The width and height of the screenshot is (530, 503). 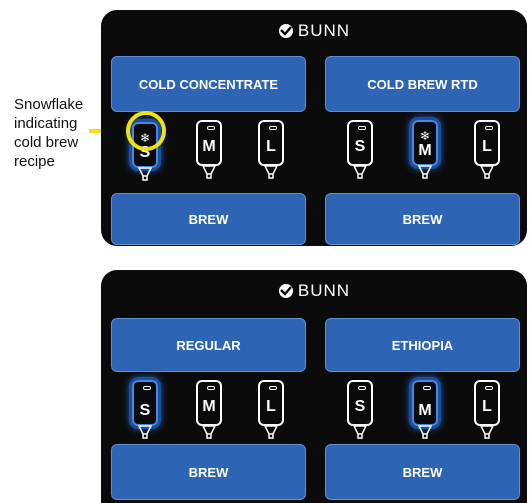 What do you see at coordinates (146, 131) in the screenshot?
I see `callout-ring` at bounding box center [146, 131].